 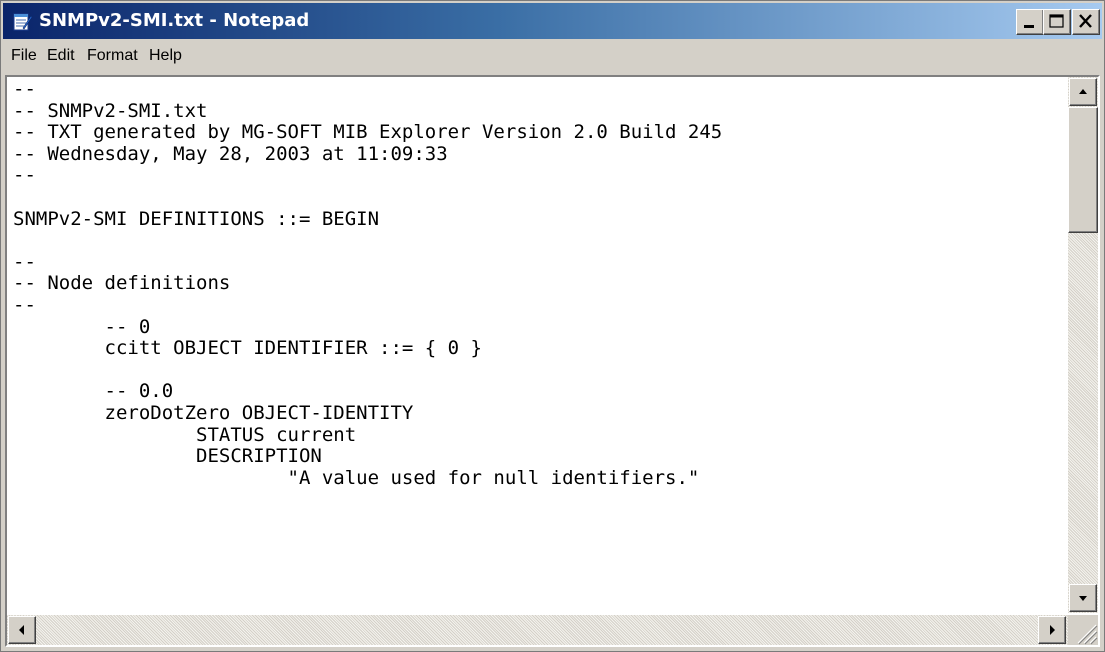 I want to click on scroll-down-button, so click(x=1083, y=598).